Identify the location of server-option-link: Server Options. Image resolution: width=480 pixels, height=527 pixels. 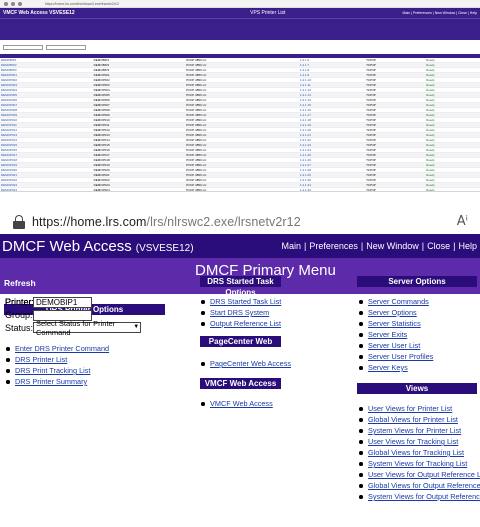
(395, 312).